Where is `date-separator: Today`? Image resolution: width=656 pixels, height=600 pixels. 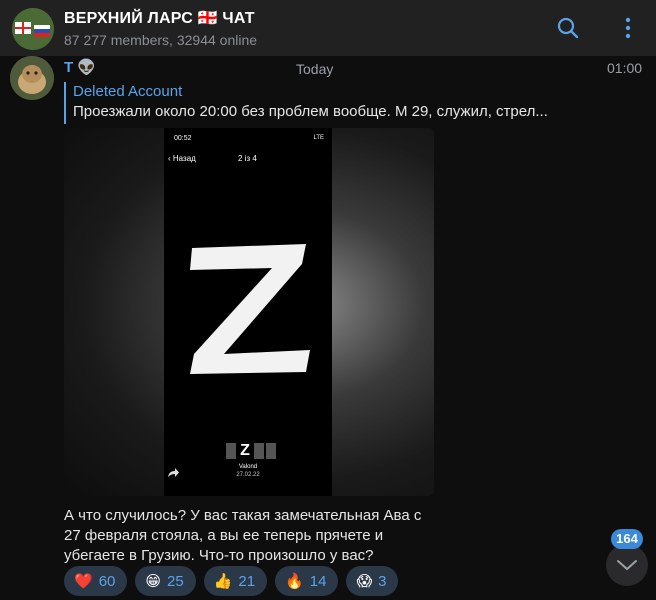
date-separator: Today is located at coordinates (315, 69).